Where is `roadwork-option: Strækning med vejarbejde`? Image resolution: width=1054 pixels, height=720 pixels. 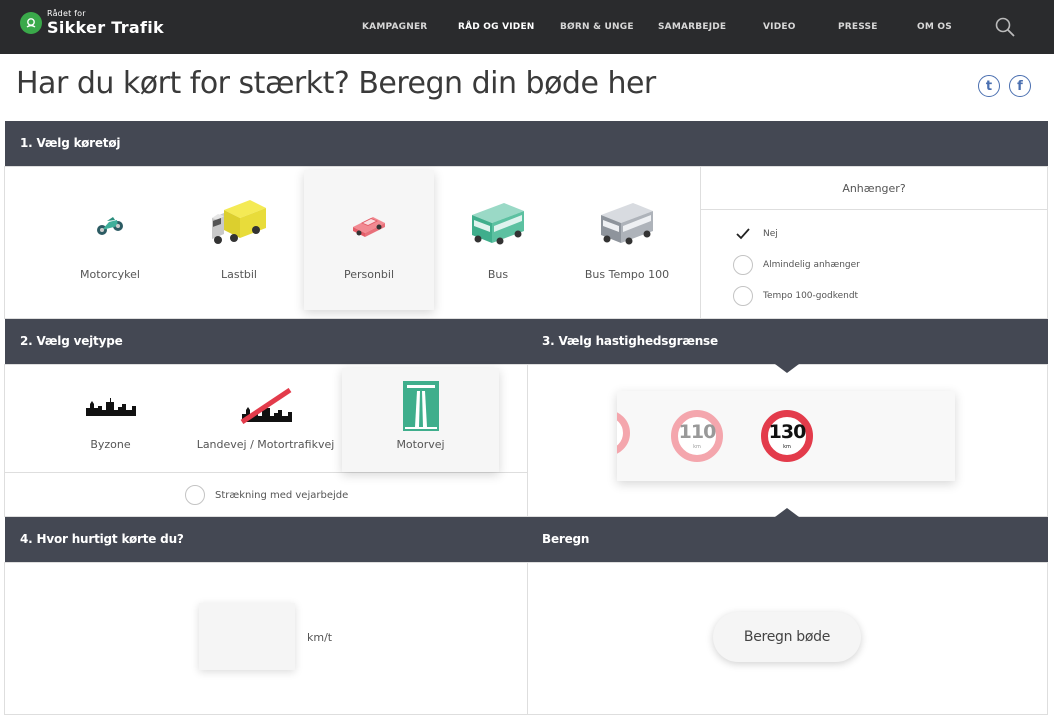 roadwork-option: Strækning med vejarbejde is located at coordinates (266, 495).